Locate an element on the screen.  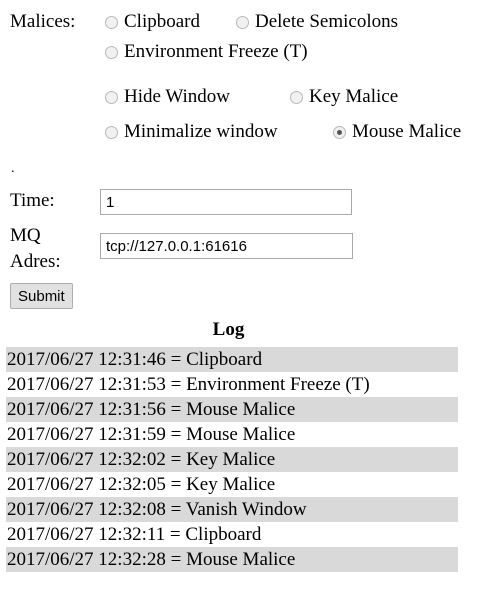
log-entry: 2017/06/27 12:32:11 = Clipboard is located at coordinates (134, 534).